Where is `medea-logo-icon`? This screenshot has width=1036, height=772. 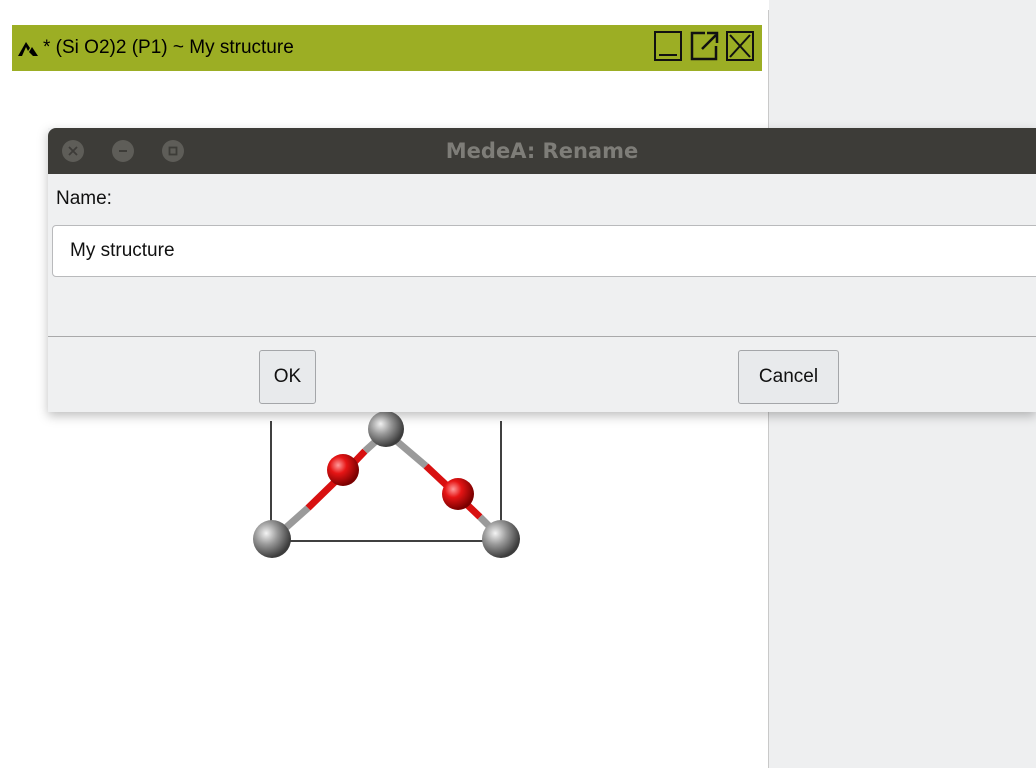 medea-logo-icon is located at coordinates (28, 48).